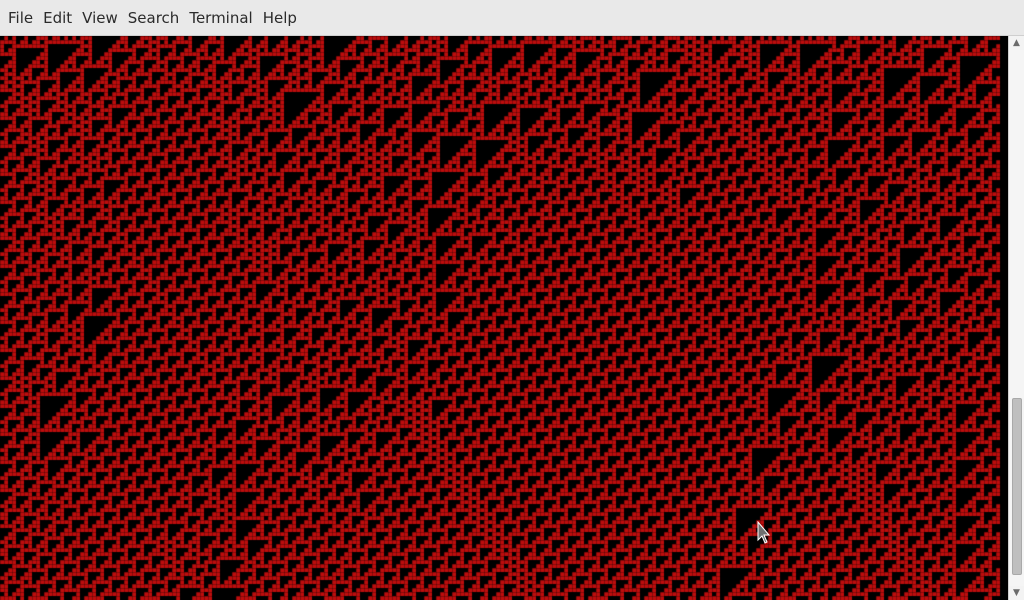 The height and width of the screenshot is (600, 1024). What do you see at coordinates (280, 18) in the screenshot?
I see `menu-help: Help` at bounding box center [280, 18].